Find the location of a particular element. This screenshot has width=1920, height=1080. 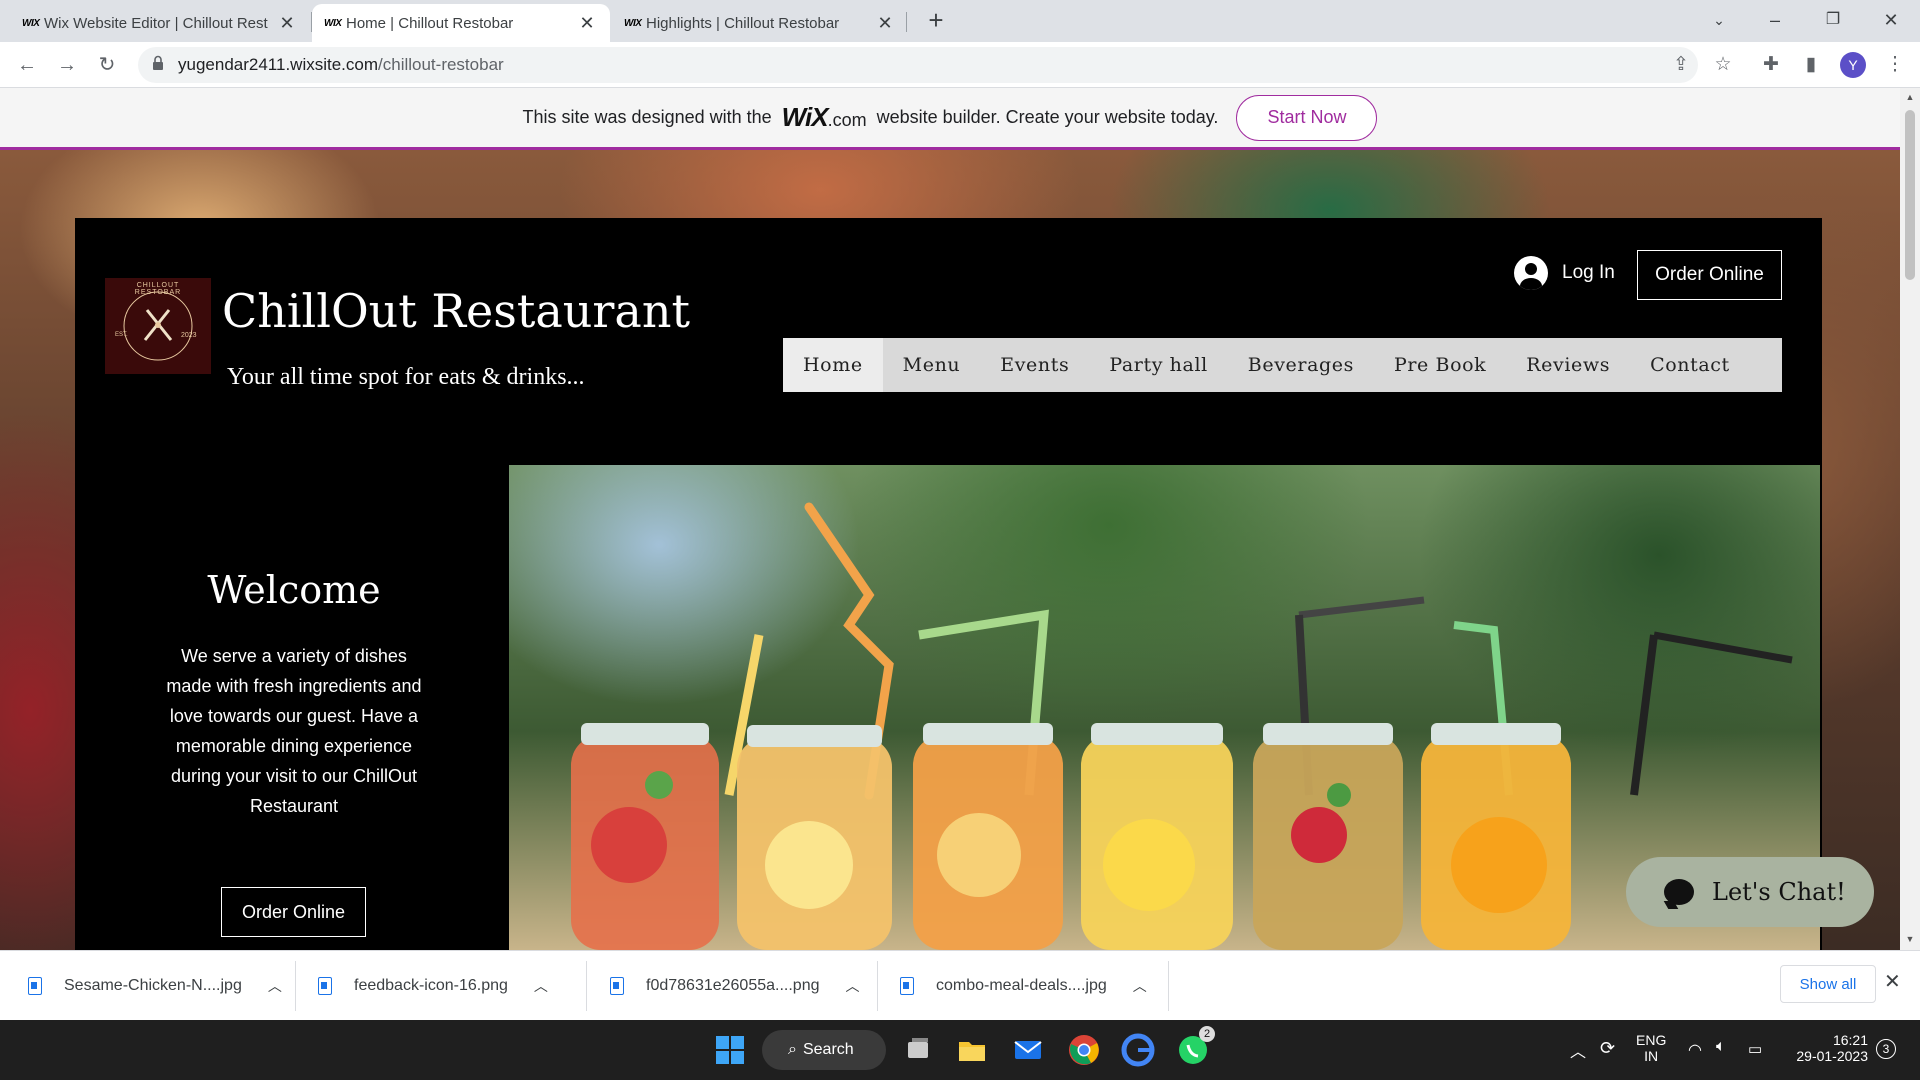

chat-bubble-icon is located at coordinates (1679, 892).